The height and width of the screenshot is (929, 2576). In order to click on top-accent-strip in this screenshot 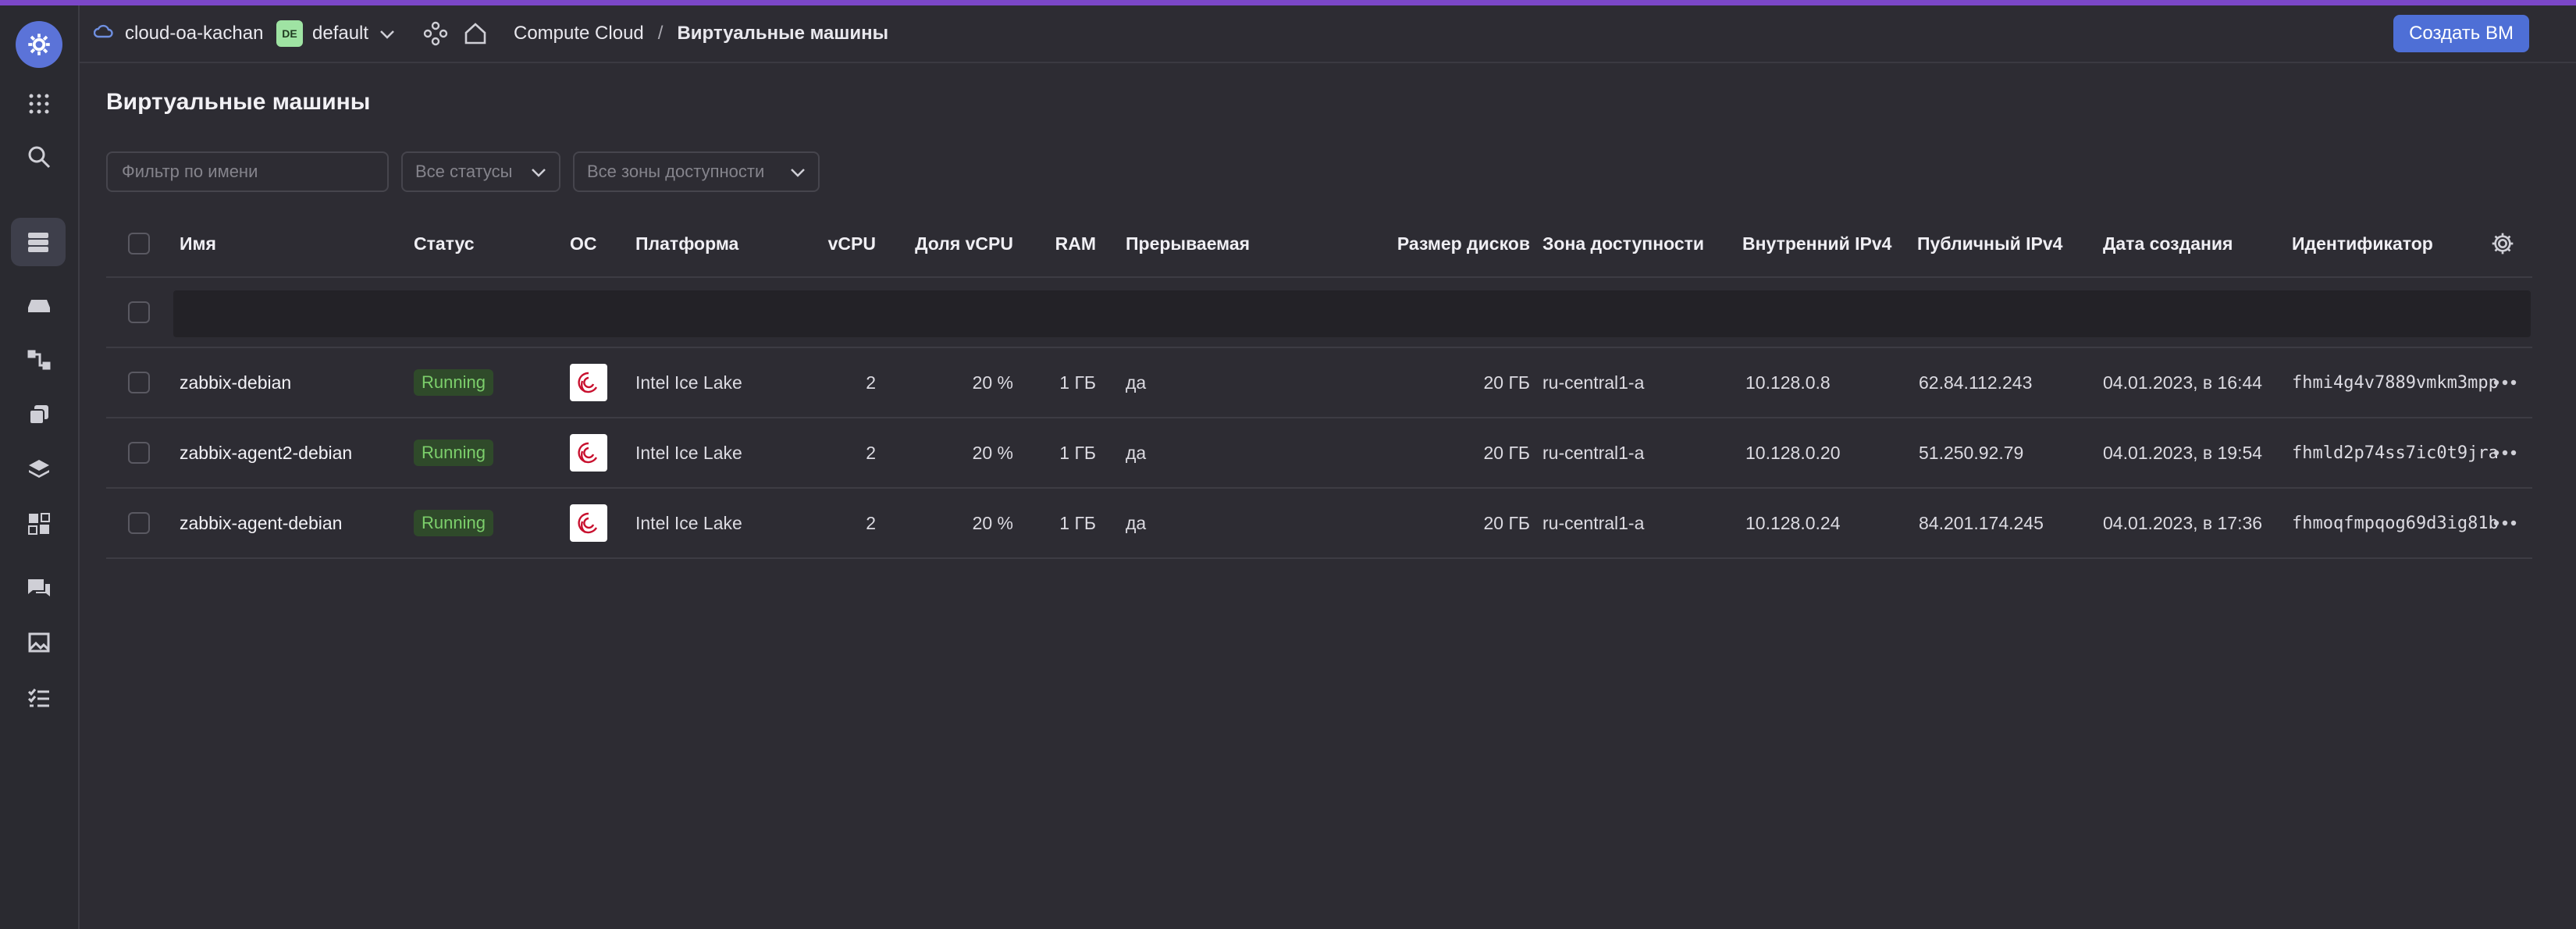, I will do `click(1288, 2)`.